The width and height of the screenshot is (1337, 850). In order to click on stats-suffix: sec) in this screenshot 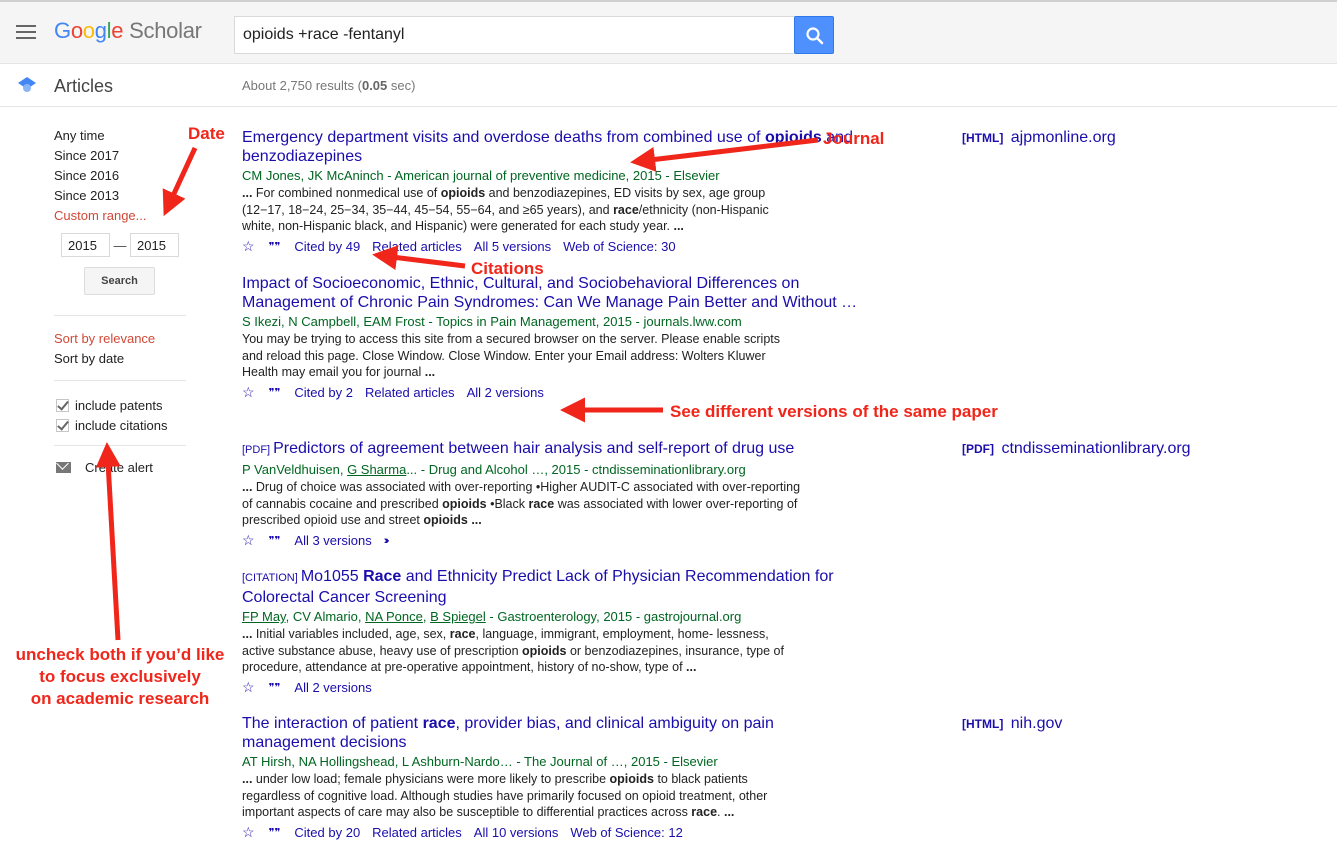, I will do `click(401, 85)`.